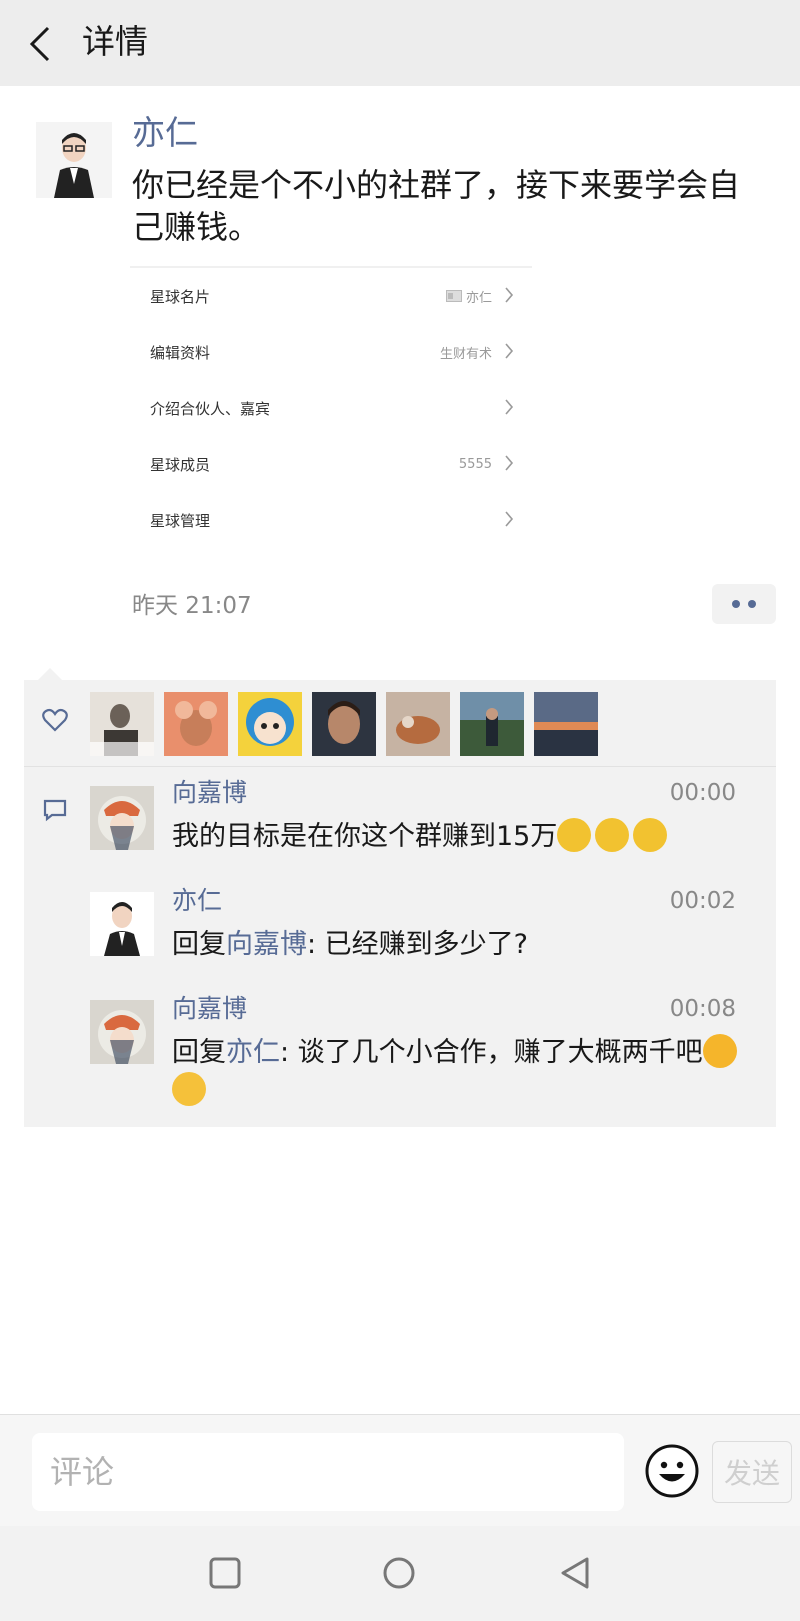 The height and width of the screenshot is (1621, 800). Describe the element at coordinates (328, 1472) in the screenshot. I see `comment-input` at that location.